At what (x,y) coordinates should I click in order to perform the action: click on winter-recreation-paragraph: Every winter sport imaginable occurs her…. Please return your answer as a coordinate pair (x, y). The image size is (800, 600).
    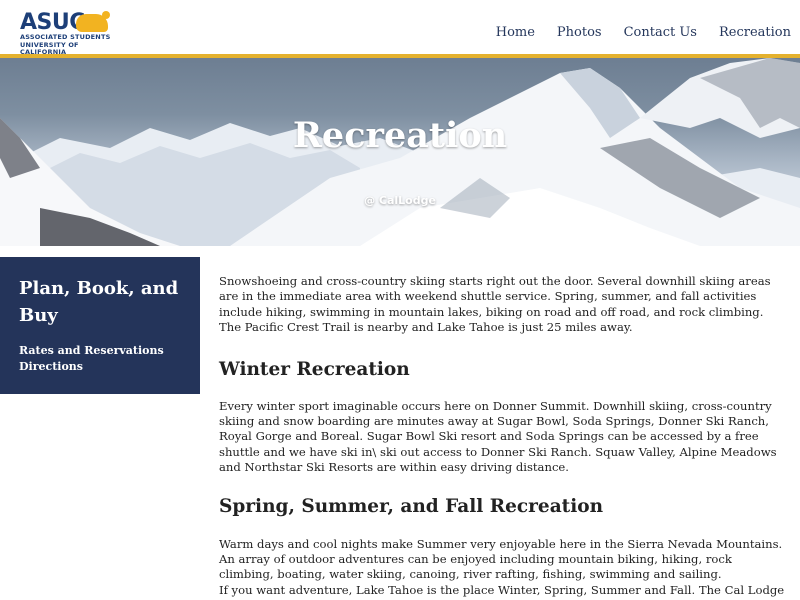
    Looking at the image, I should click on (498, 436).